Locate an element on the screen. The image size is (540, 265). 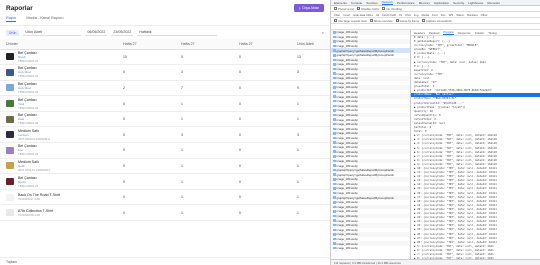
metric-select: Ürün Adeti is located at coordinates (52, 32).